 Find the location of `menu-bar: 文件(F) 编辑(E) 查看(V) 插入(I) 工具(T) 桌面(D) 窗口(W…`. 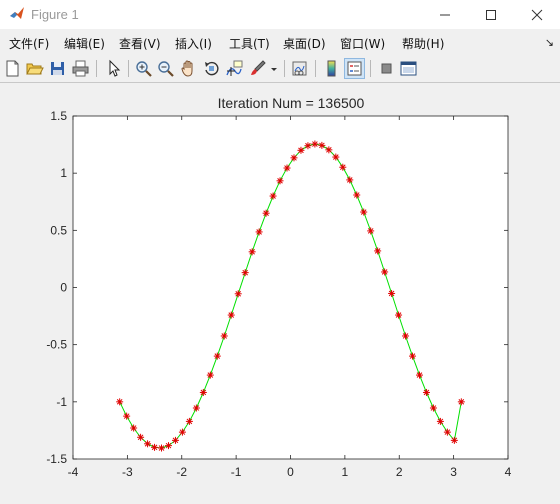

menu-bar: 文件(F) 编辑(E) 查看(V) 插入(I) 工具(T) 桌面(D) 窗口(W… is located at coordinates (280, 42).